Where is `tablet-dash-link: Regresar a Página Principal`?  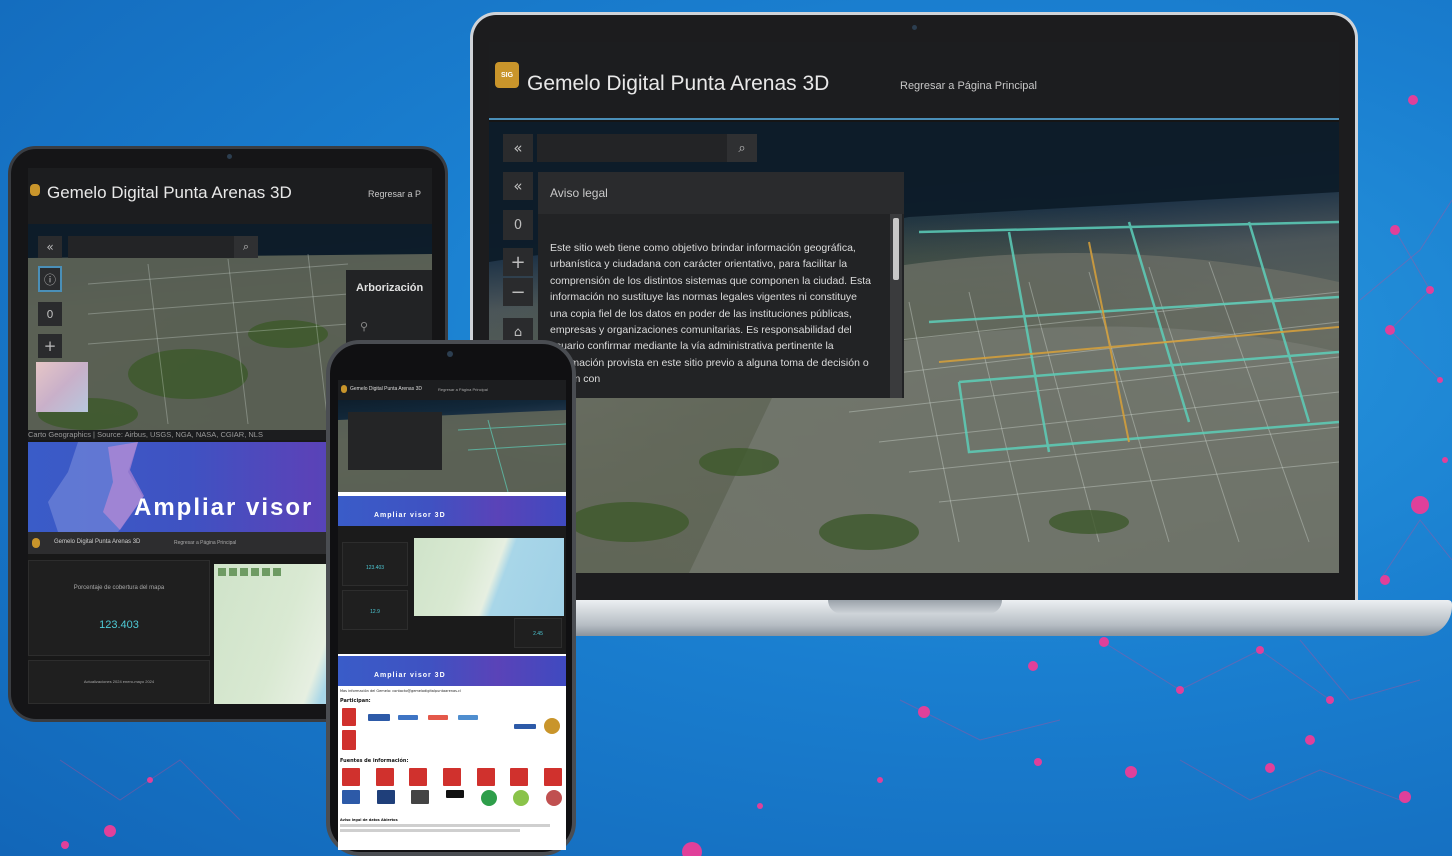
tablet-dash-link: Regresar a Página Principal is located at coordinates (205, 543).